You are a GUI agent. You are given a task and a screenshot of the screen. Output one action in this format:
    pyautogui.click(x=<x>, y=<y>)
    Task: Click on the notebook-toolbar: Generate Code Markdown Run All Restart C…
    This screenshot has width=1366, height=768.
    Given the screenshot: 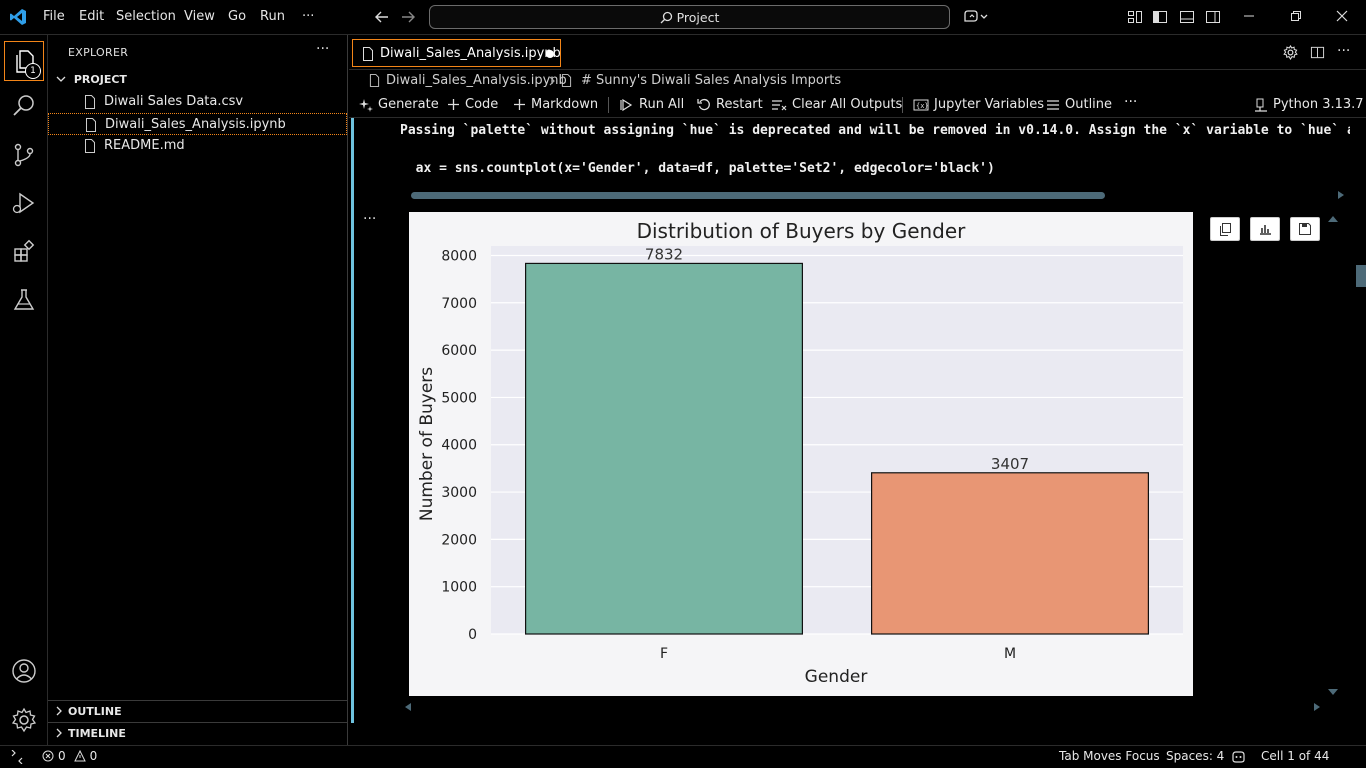 What is the action you would take?
    pyautogui.click(x=857, y=105)
    